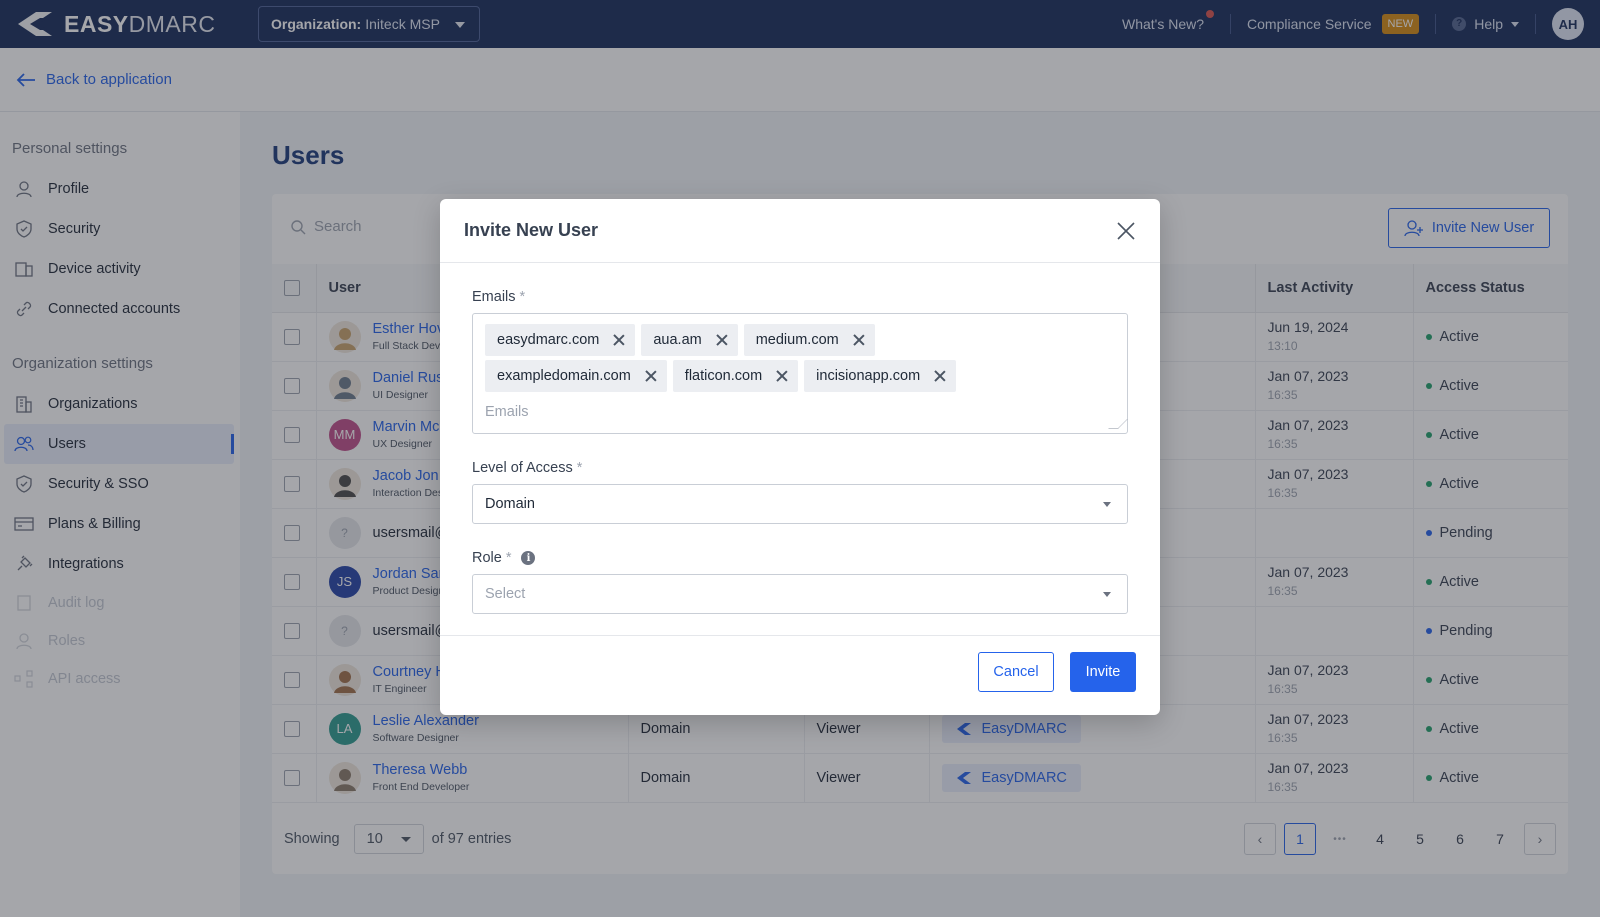 This screenshot has height=917, width=1600. What do you see at coordinates (797, 340) in the screenshot?
I see `email-tag-label: medium.com` at bounding box center [797, 340].